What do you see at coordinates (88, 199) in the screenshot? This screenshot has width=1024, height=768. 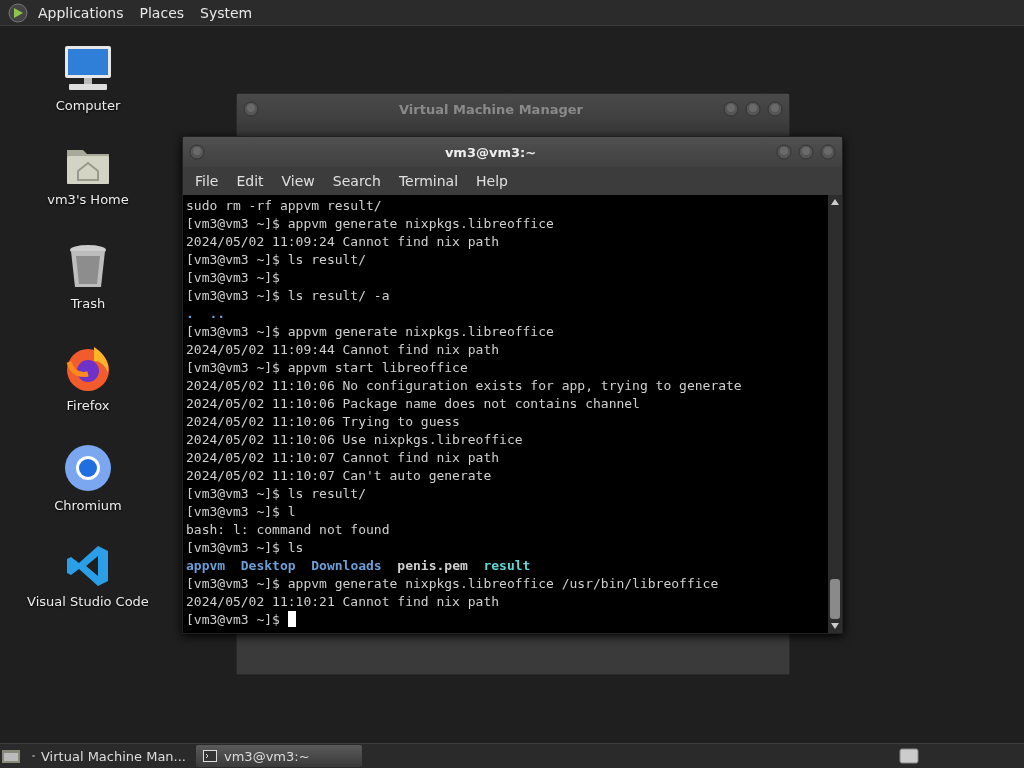 I see `desktop-icon-label: vm3's Home` at bounding box center [88, 199].